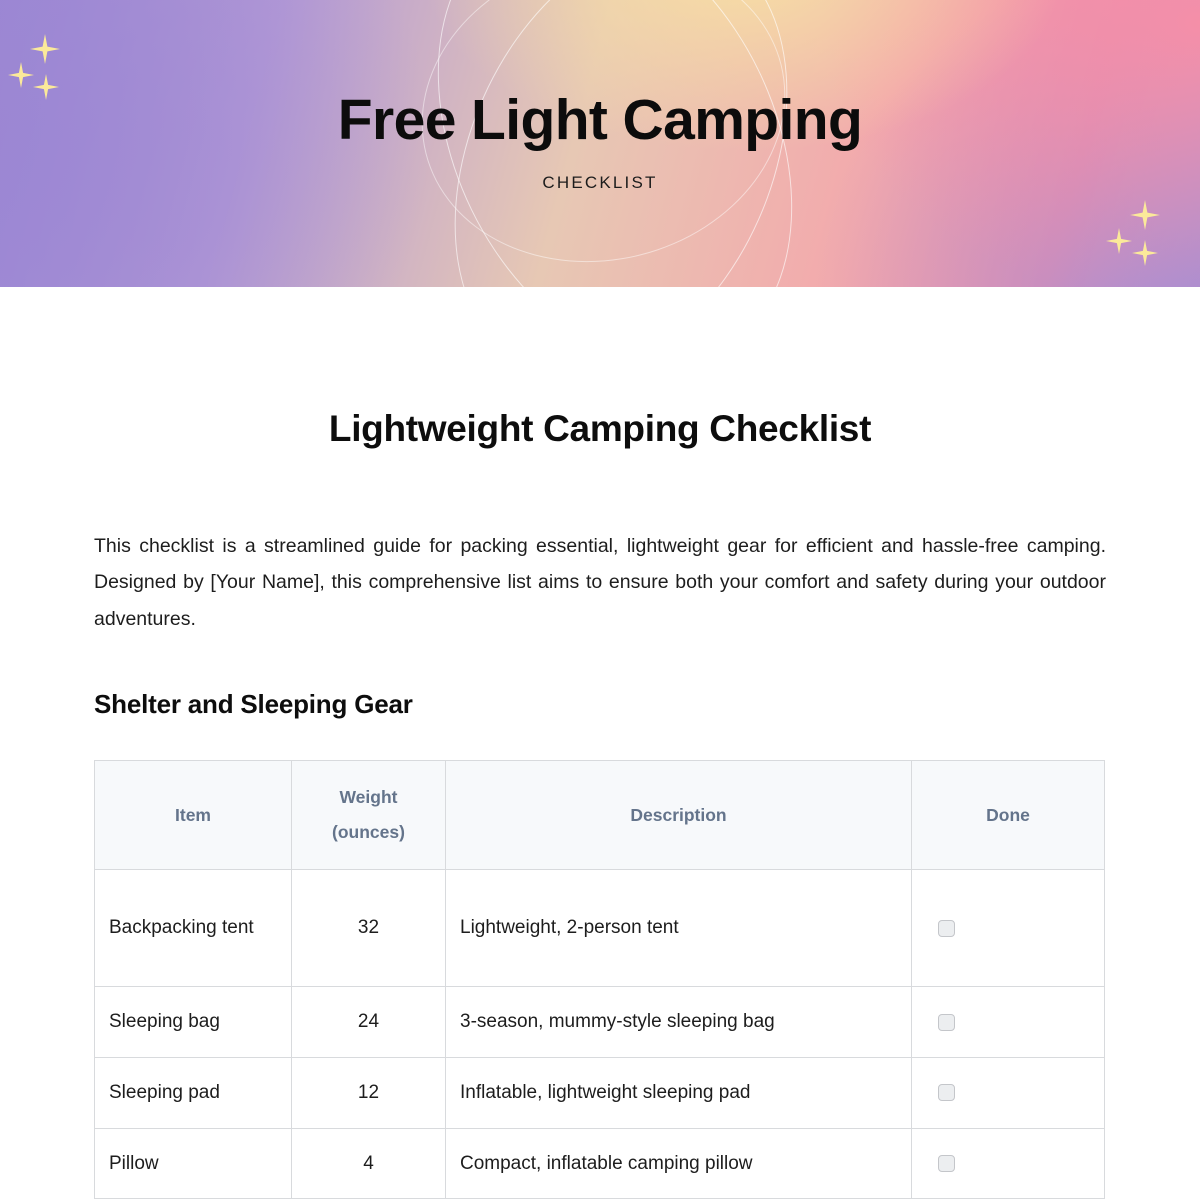 This screenshot has width=1200, height=1199. I want to click on cell-weight: 32, so click(368, 928).